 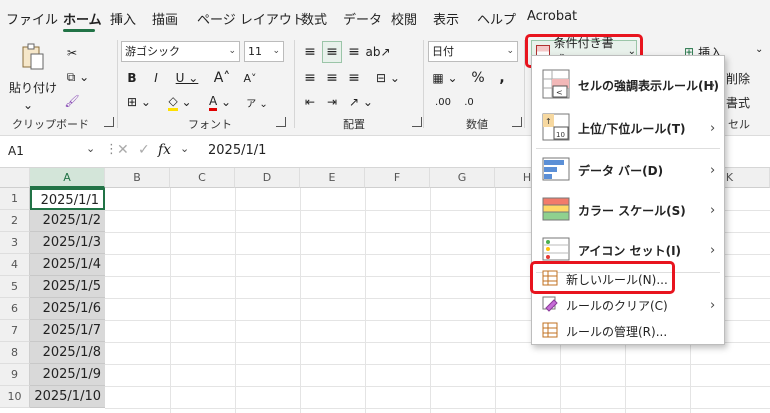 What do you see at coordinates (445, 78) in the screenshot?
I see `accounting-format-icon: ▦ ⌄` at bounding box center [445, 78].